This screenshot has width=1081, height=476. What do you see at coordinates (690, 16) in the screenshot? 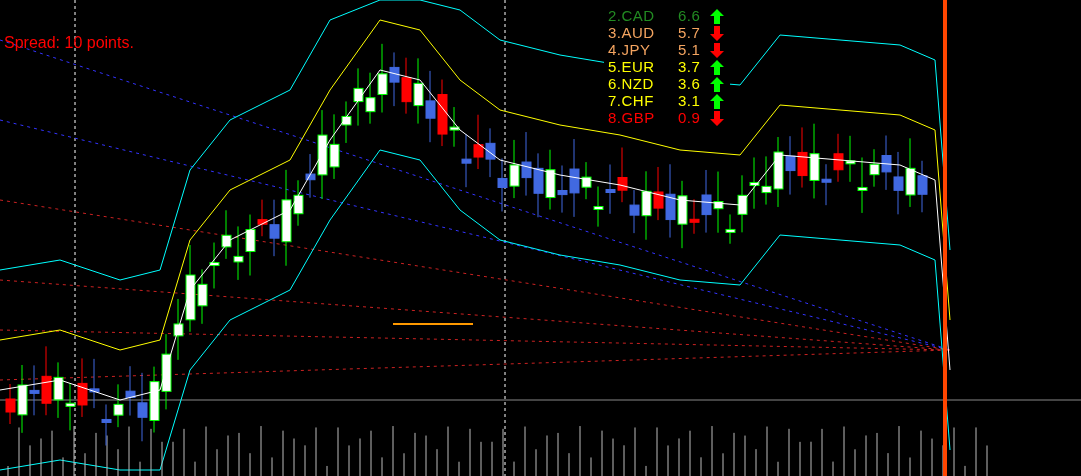
I see `strength-value: 6.6` at bounding box center [690, 16].